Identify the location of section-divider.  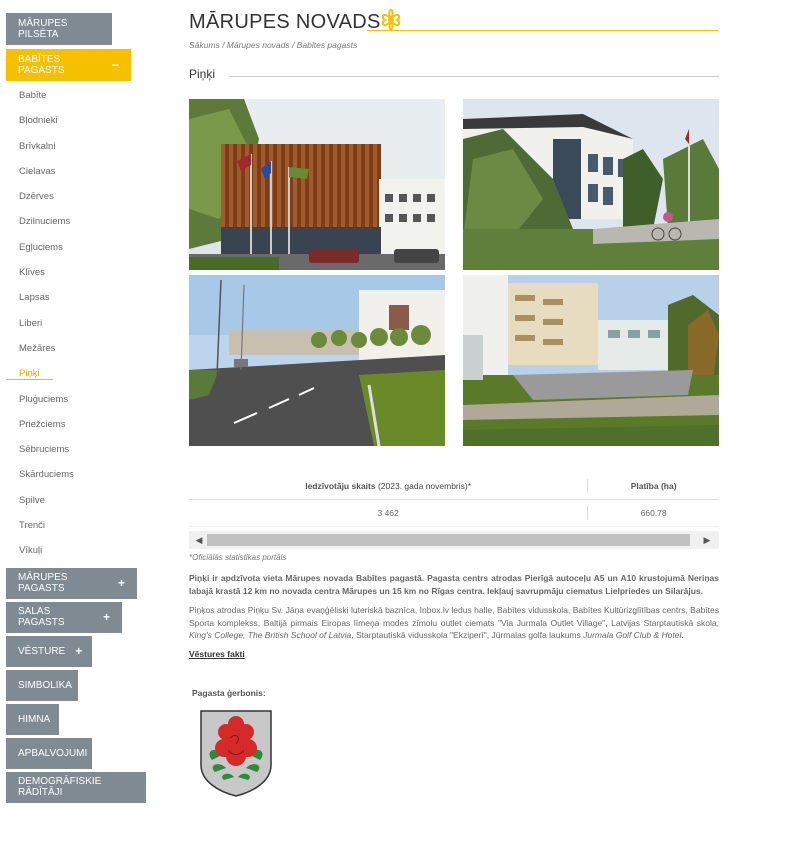
(474, 76).